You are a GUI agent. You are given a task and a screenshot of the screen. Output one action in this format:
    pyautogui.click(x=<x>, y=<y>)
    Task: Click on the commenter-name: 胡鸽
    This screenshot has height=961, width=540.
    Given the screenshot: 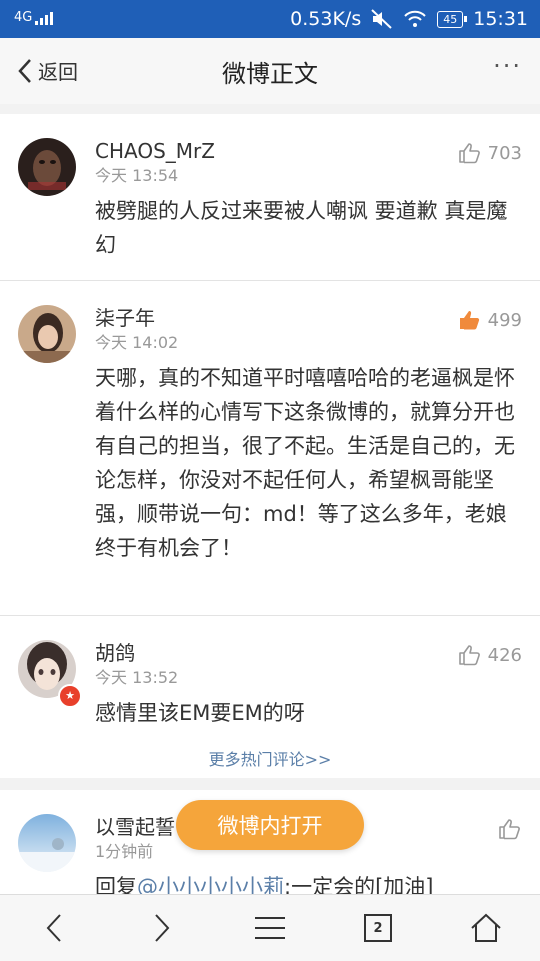 What is the action you would take?
    pyautogui.click(x=307, y=653)
    